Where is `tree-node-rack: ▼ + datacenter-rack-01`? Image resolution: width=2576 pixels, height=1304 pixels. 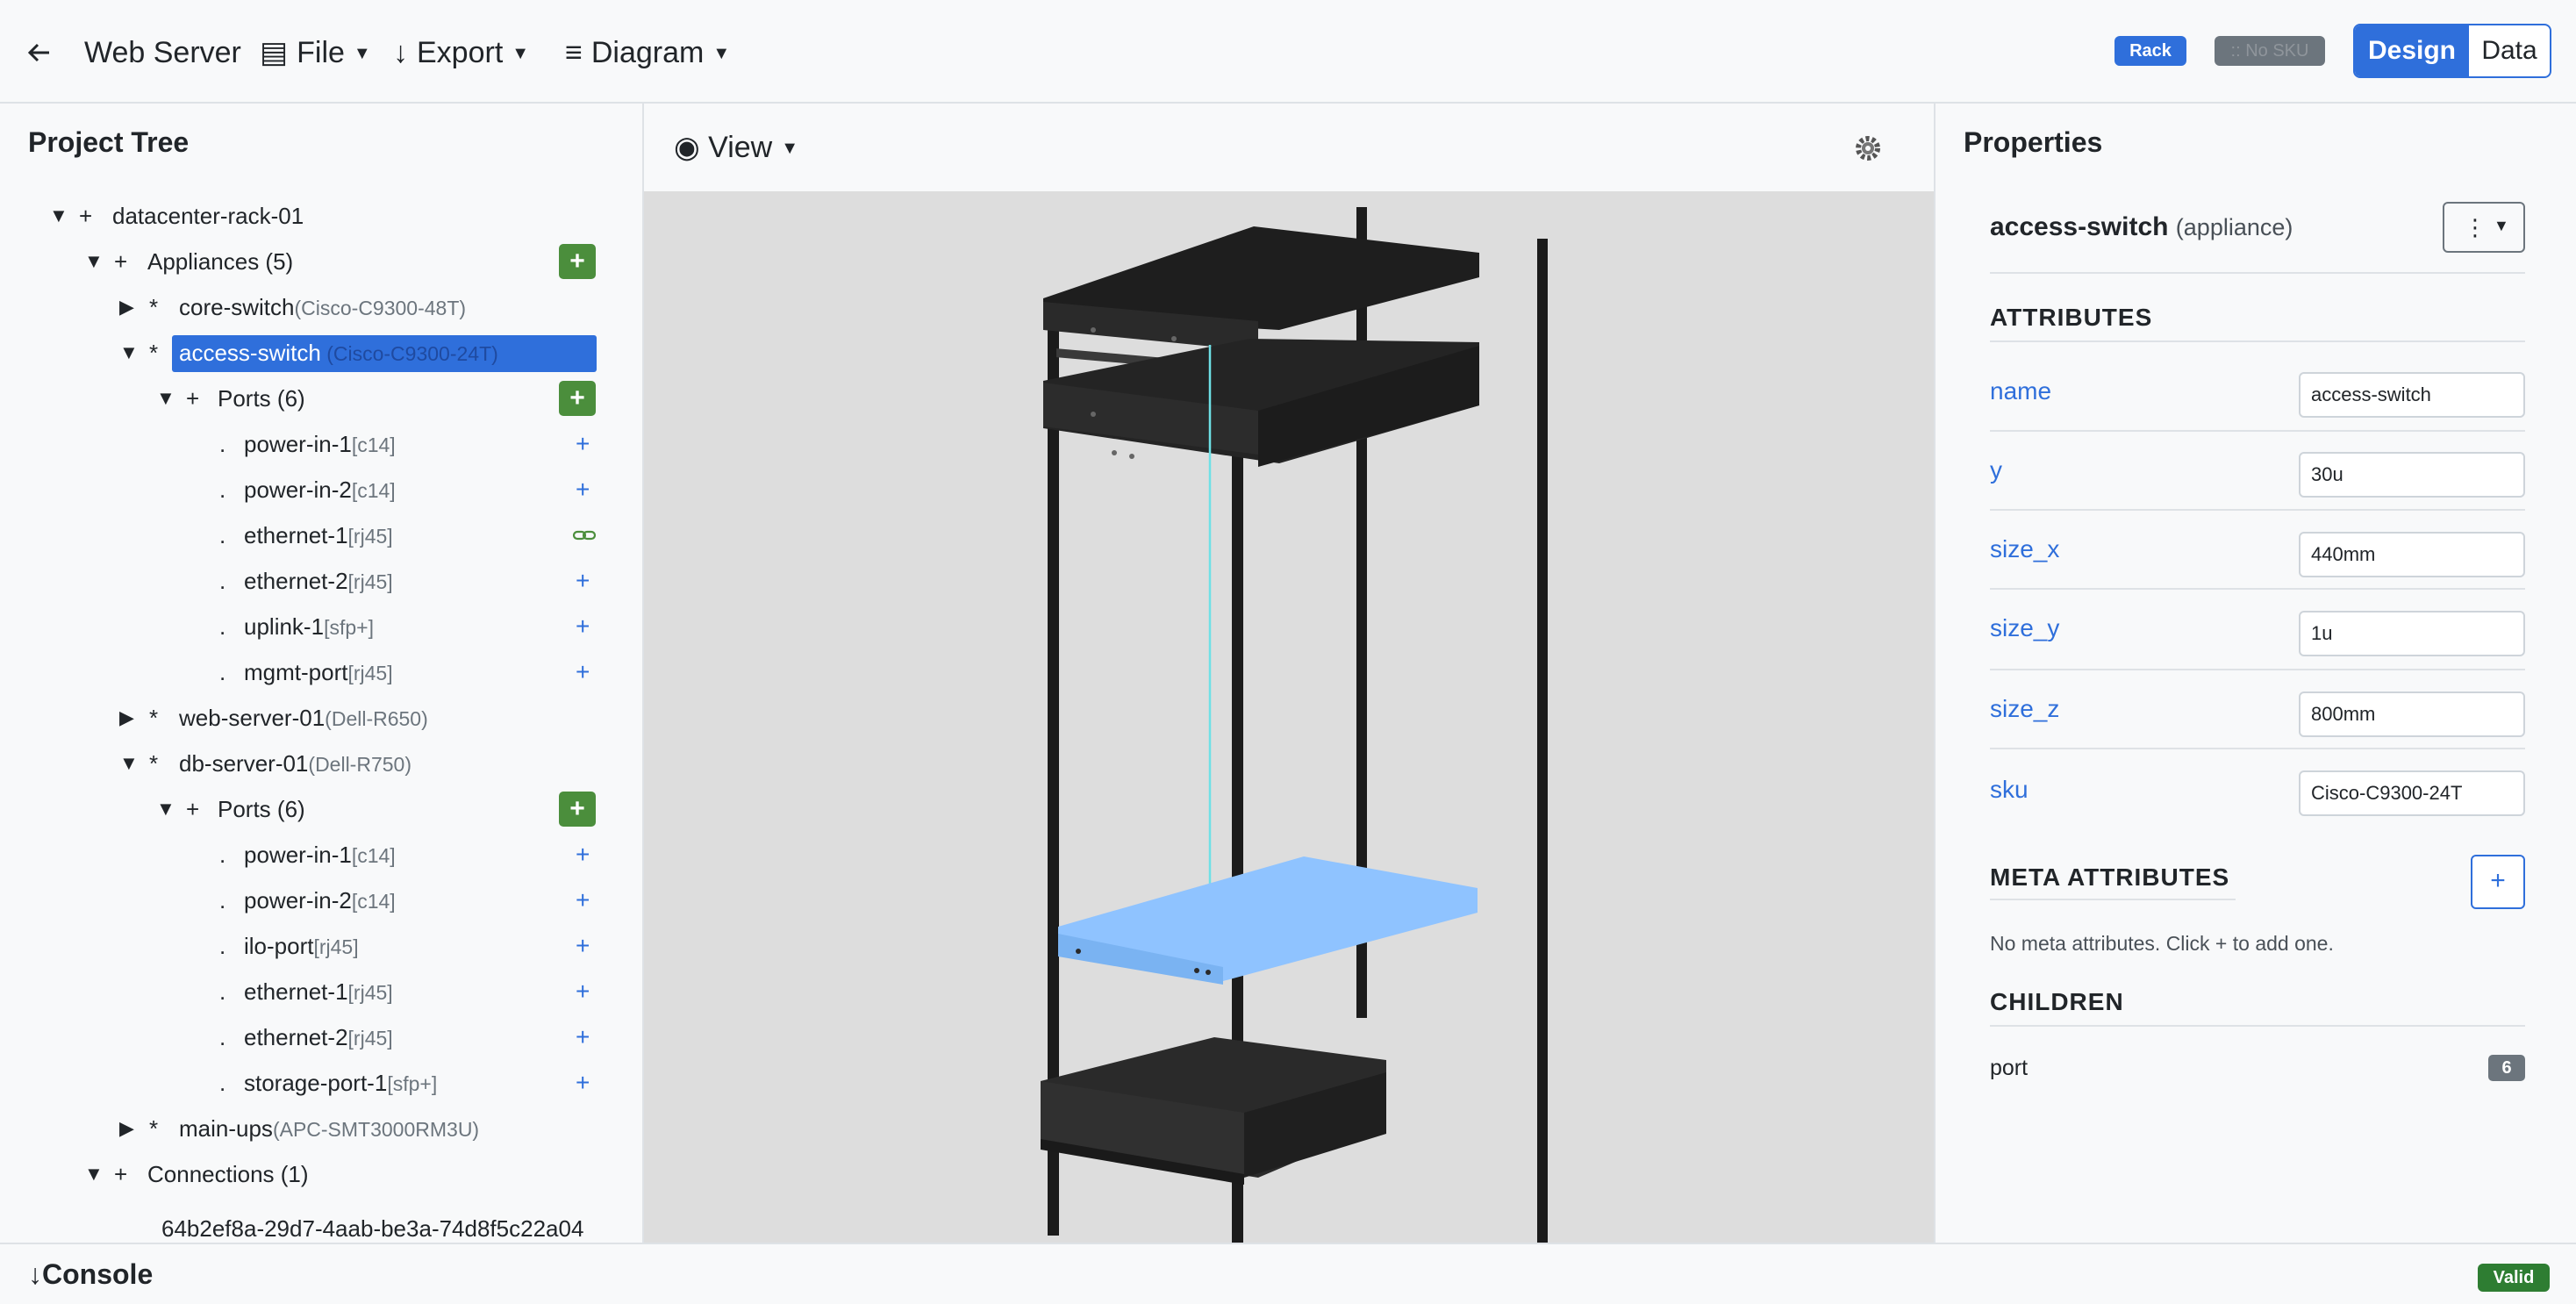 tree-node-rack: ▼ + datacenter-rack-01 is located at coordinates (321, 216).